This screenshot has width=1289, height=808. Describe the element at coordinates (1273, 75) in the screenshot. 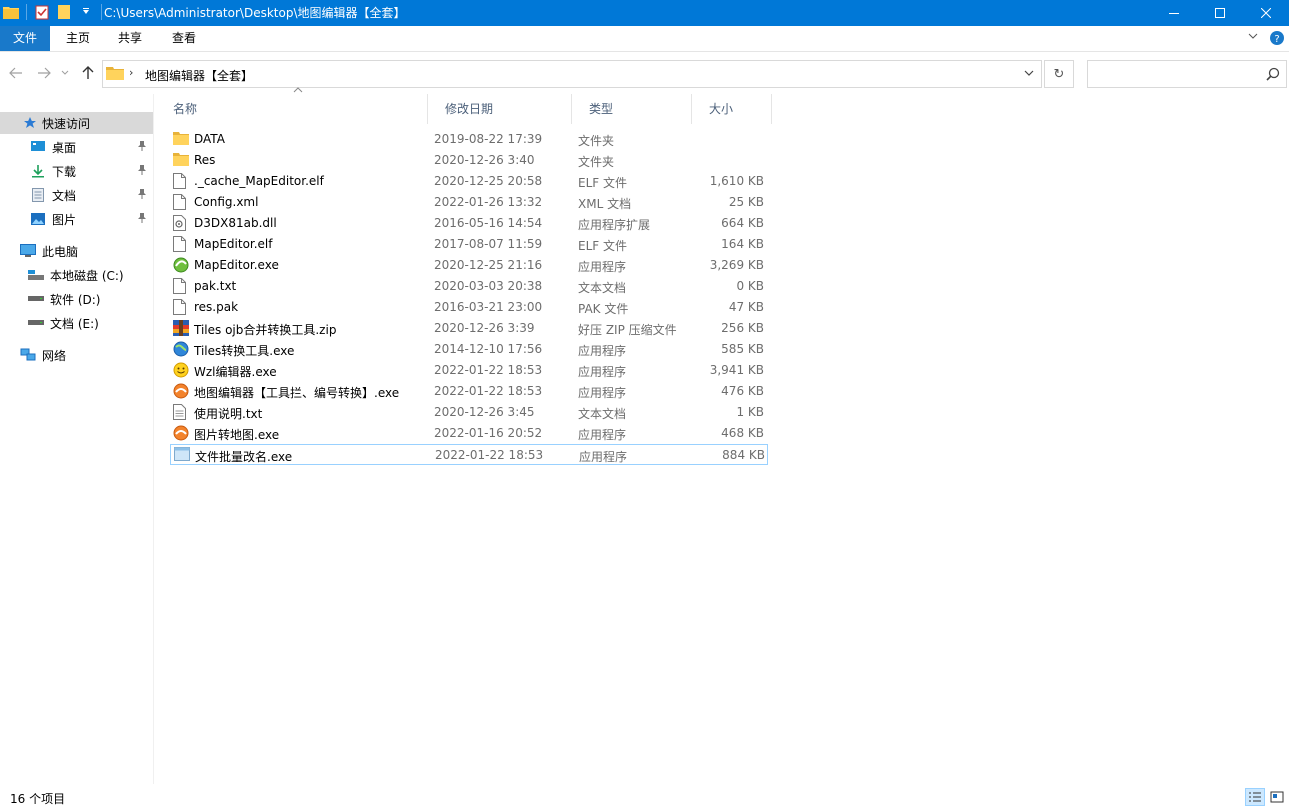

I see `search-icon` at that location.